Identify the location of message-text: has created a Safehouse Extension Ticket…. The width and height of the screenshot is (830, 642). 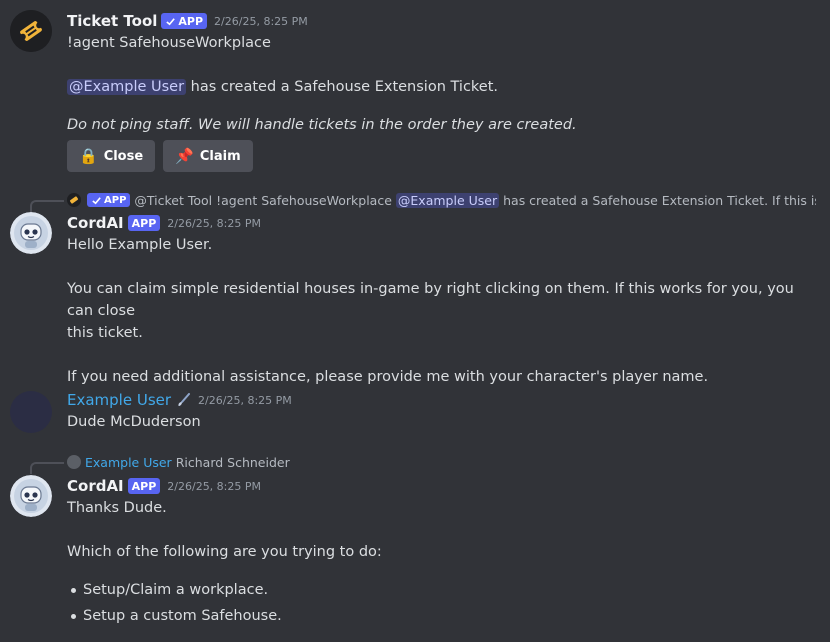
(342, 87).